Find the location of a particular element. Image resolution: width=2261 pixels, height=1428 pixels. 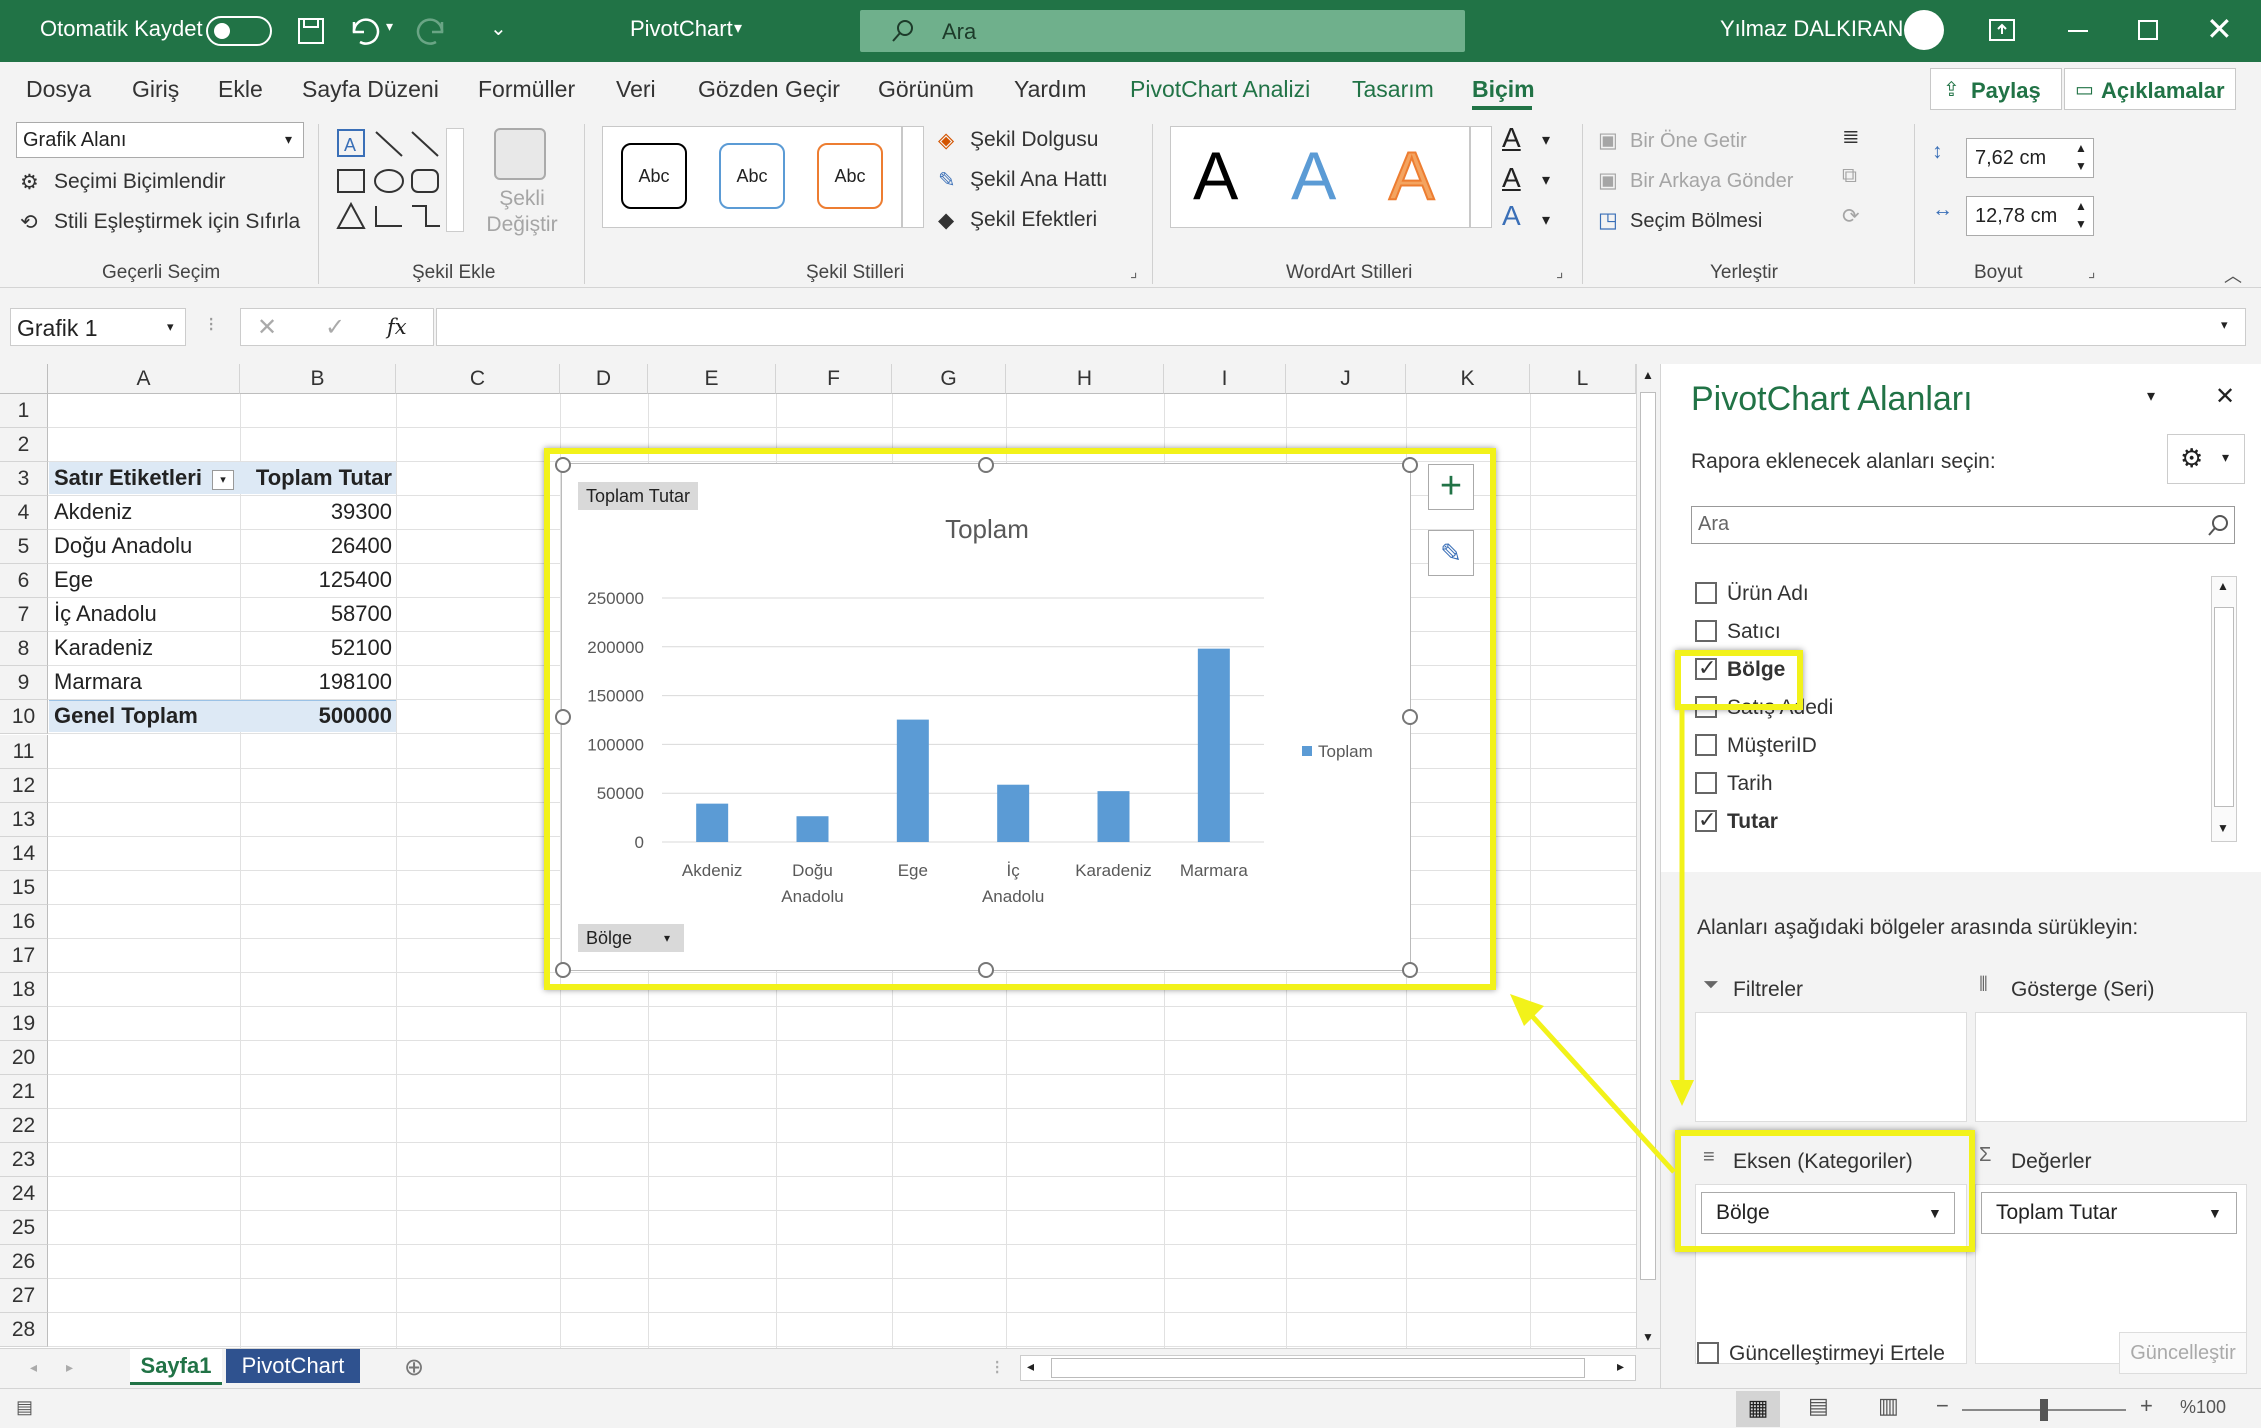

pivot-row-label: Doğu Anadolu is located at coordinates (123, 546).